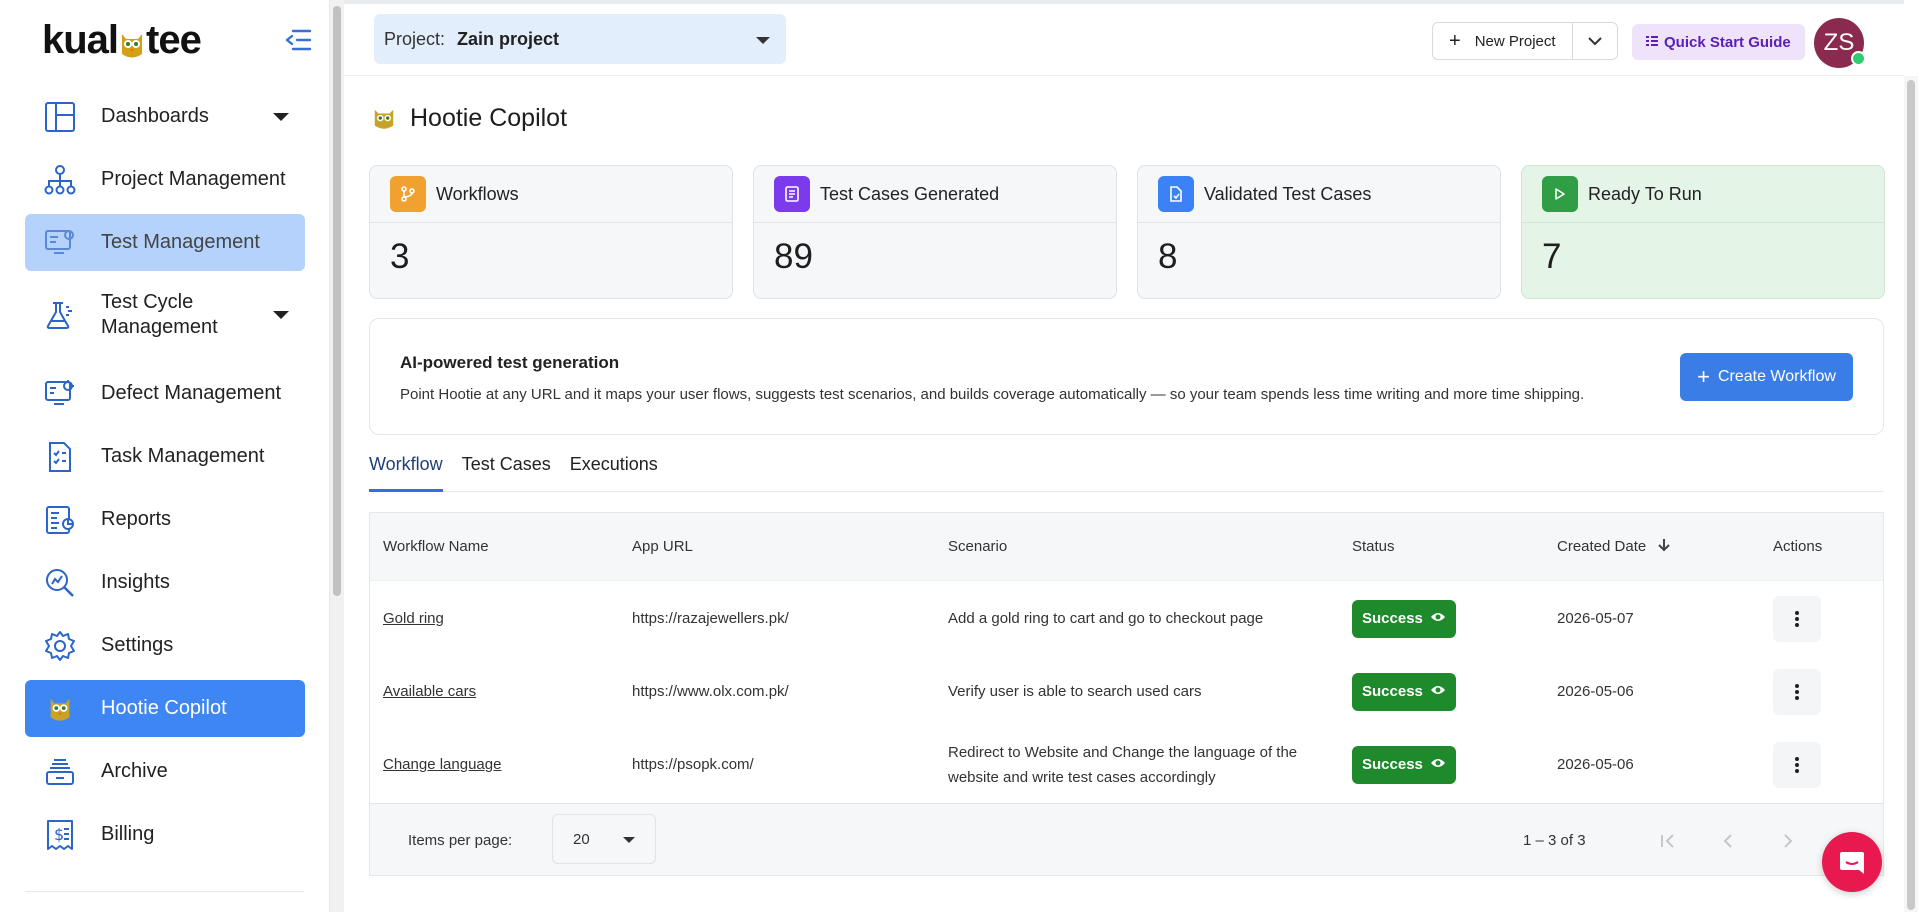 This screenshot has width=1918, height=912. What do you see at coordinates (506, 470) in the screenshot?
I see `tab-test-cases: Test Cases` at bounding box center [506, 470].